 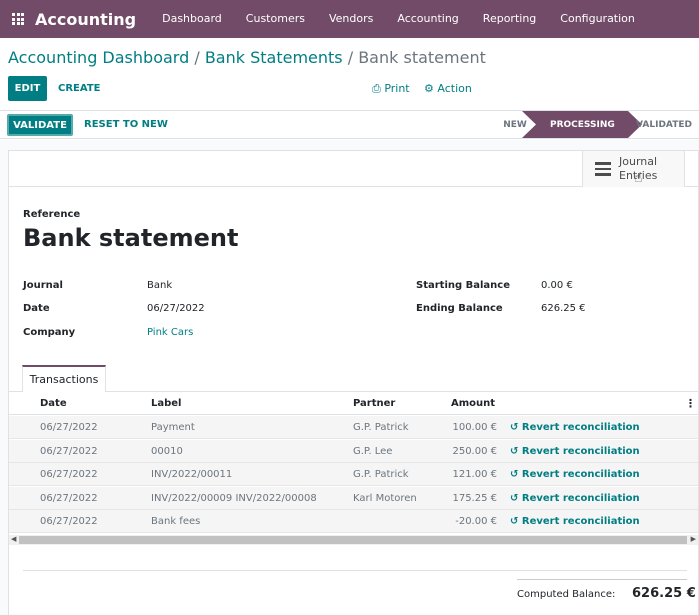 What do you see at coordinates (463, 285) in the screenshot?
I see `starting-balance-label: Starting Balance` at bounding box center [463, 285].